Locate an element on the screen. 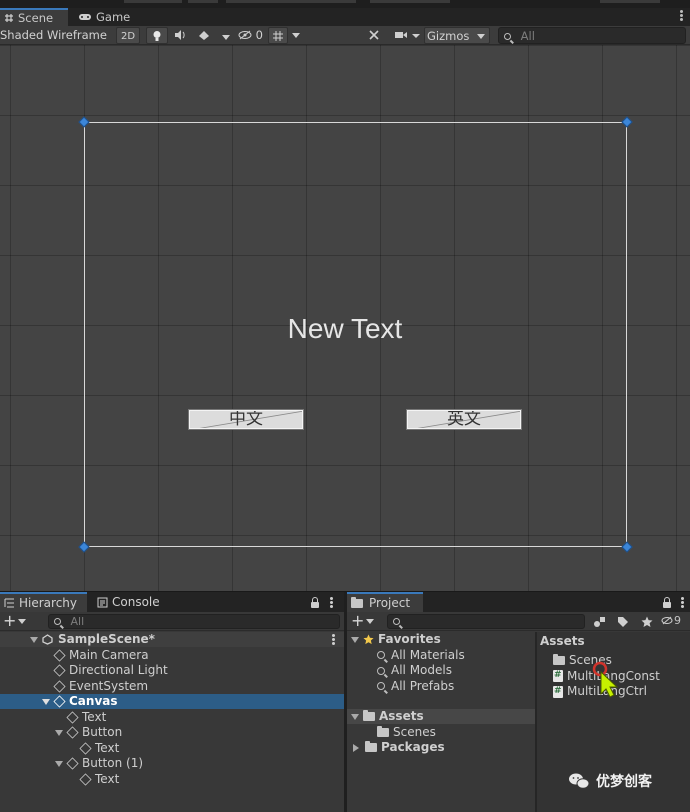  console-icon is located at coordinates (102, 602).